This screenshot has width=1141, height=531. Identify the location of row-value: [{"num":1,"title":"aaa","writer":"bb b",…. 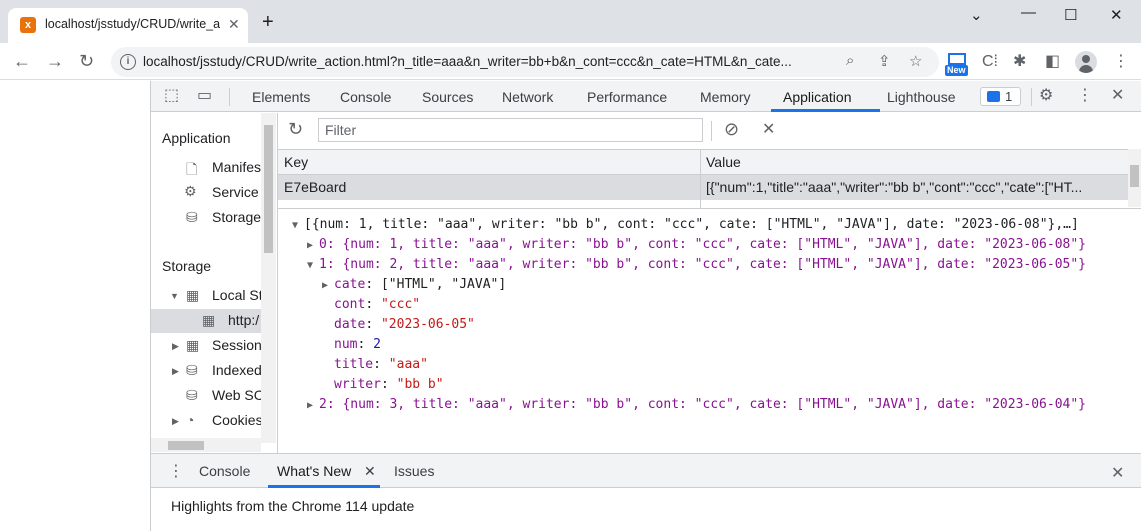
(915, 187).